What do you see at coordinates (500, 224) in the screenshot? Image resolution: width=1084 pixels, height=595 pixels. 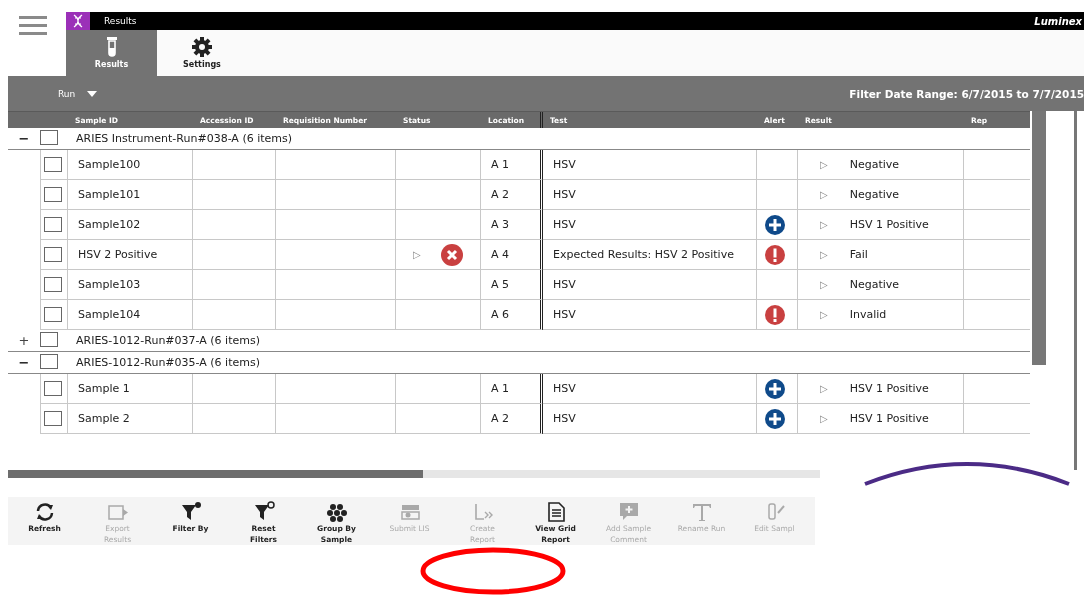 I see `location: A 3` at bounding box center [500, 224].